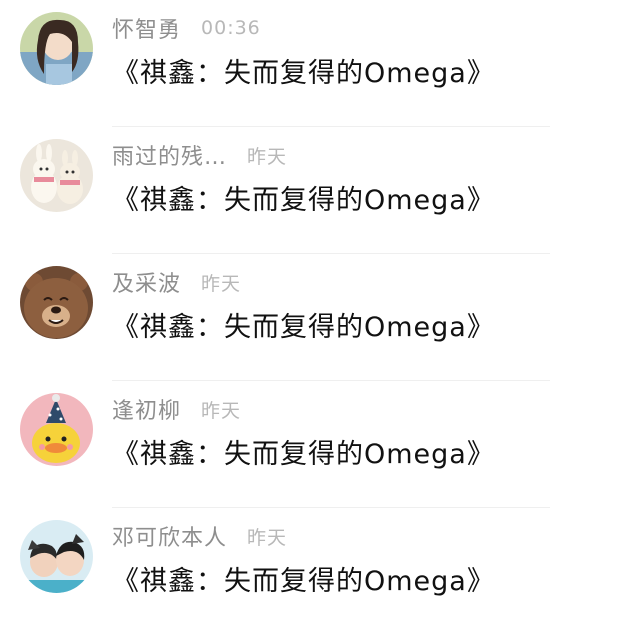 Image resolution: width=640 pixels, height=635 pixels. I want to click on username: 及采波, so click(146, 282).